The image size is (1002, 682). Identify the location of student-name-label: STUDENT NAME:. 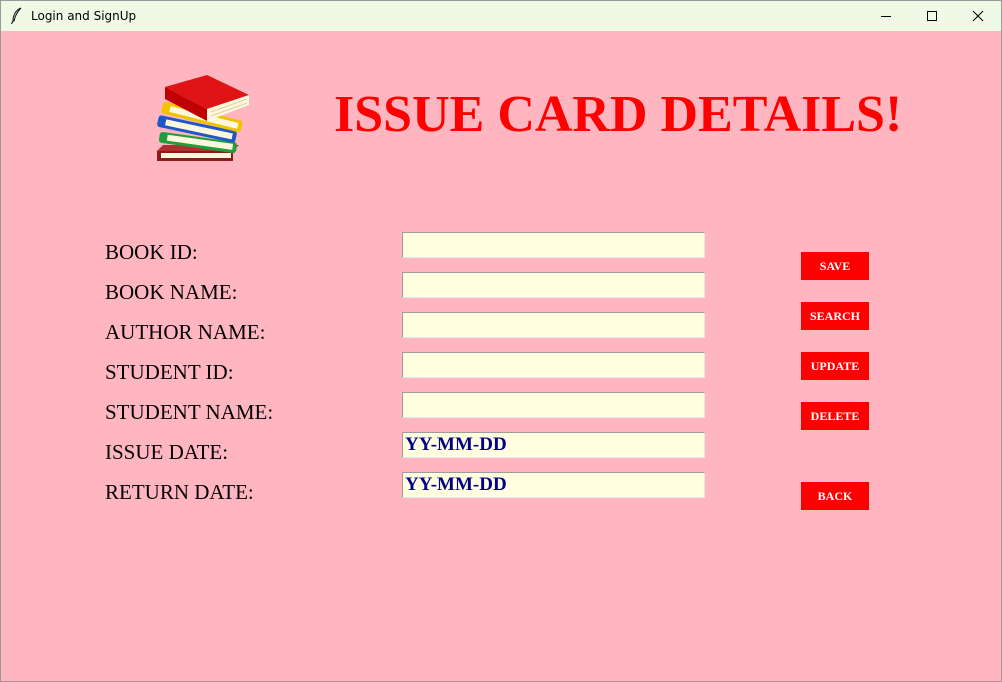
(189, 412).